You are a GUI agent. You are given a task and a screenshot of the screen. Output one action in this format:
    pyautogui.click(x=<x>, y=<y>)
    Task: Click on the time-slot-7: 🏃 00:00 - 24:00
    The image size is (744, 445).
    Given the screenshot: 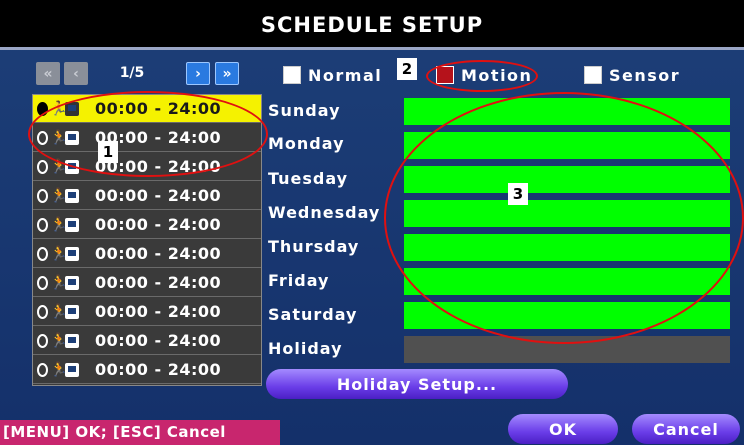 What is the action you would take?
    pyautogui.click(x=147, y=283)
    